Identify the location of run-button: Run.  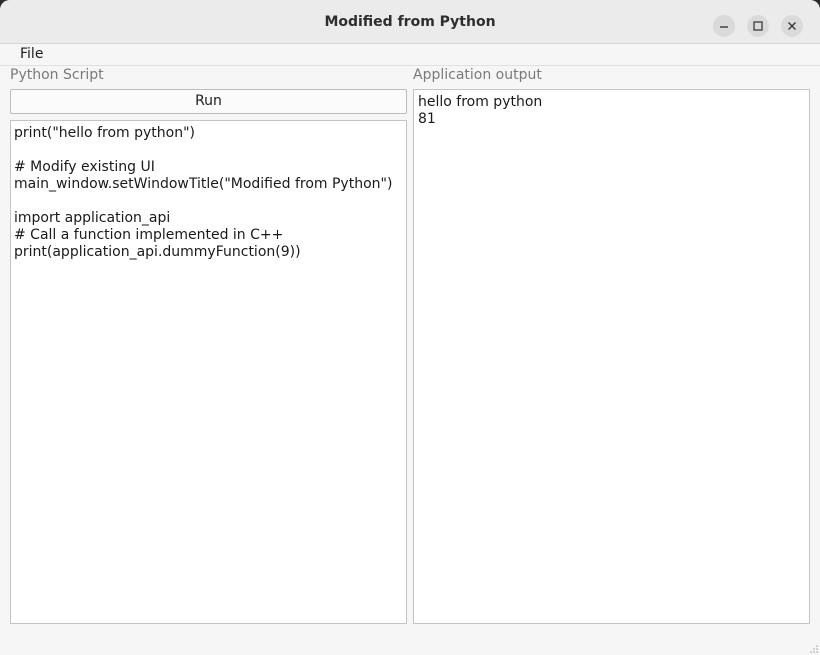
(208, 101).